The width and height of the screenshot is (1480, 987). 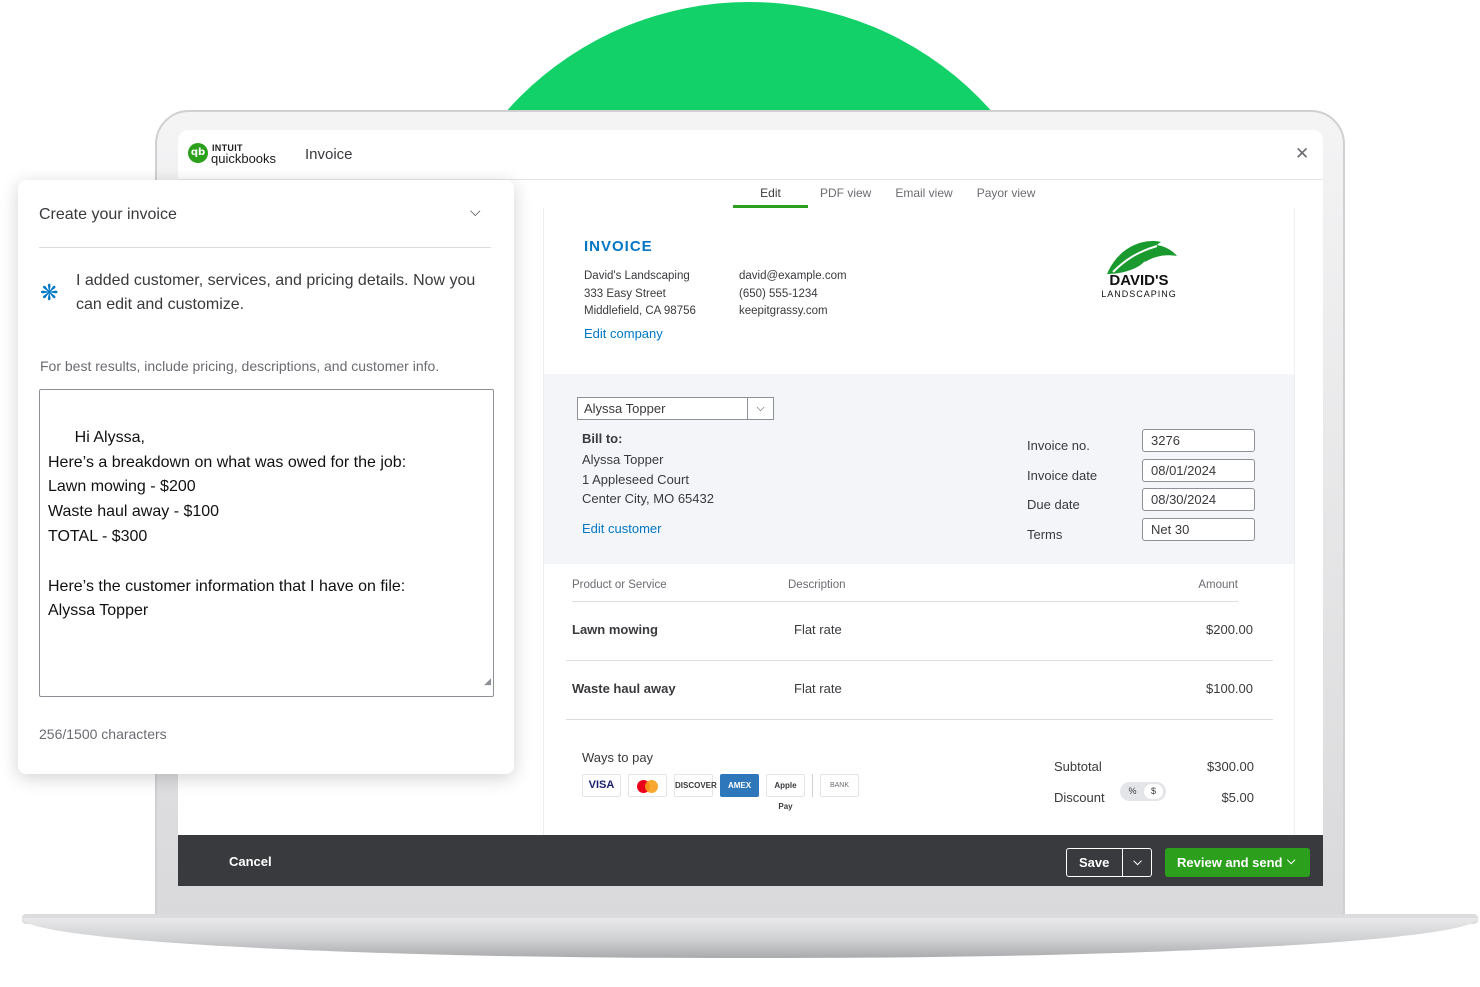 What do you see at coordinates (778, 293) in the screenshot?
I see `company-phone: (650) 555-1234` at bounding box center [778, 293].